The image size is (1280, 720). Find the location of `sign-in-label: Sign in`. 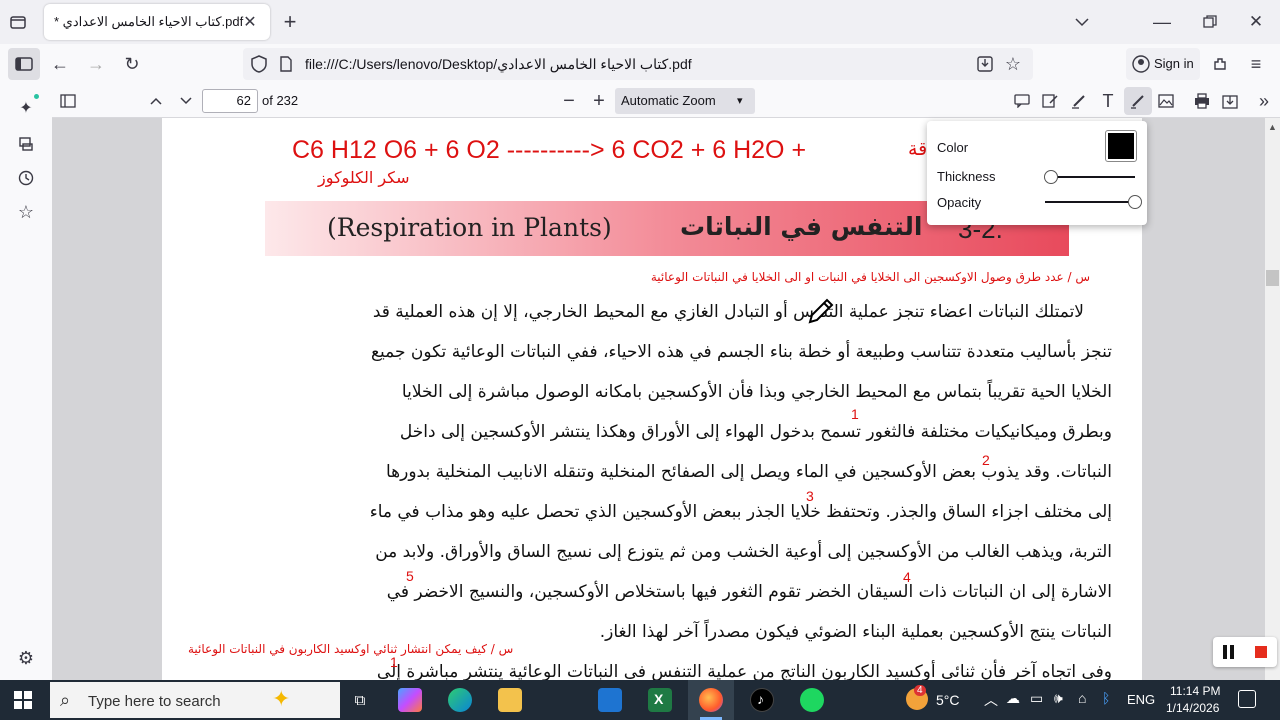

sign-in-label: Sign in is located at coordinates (1174, 63).